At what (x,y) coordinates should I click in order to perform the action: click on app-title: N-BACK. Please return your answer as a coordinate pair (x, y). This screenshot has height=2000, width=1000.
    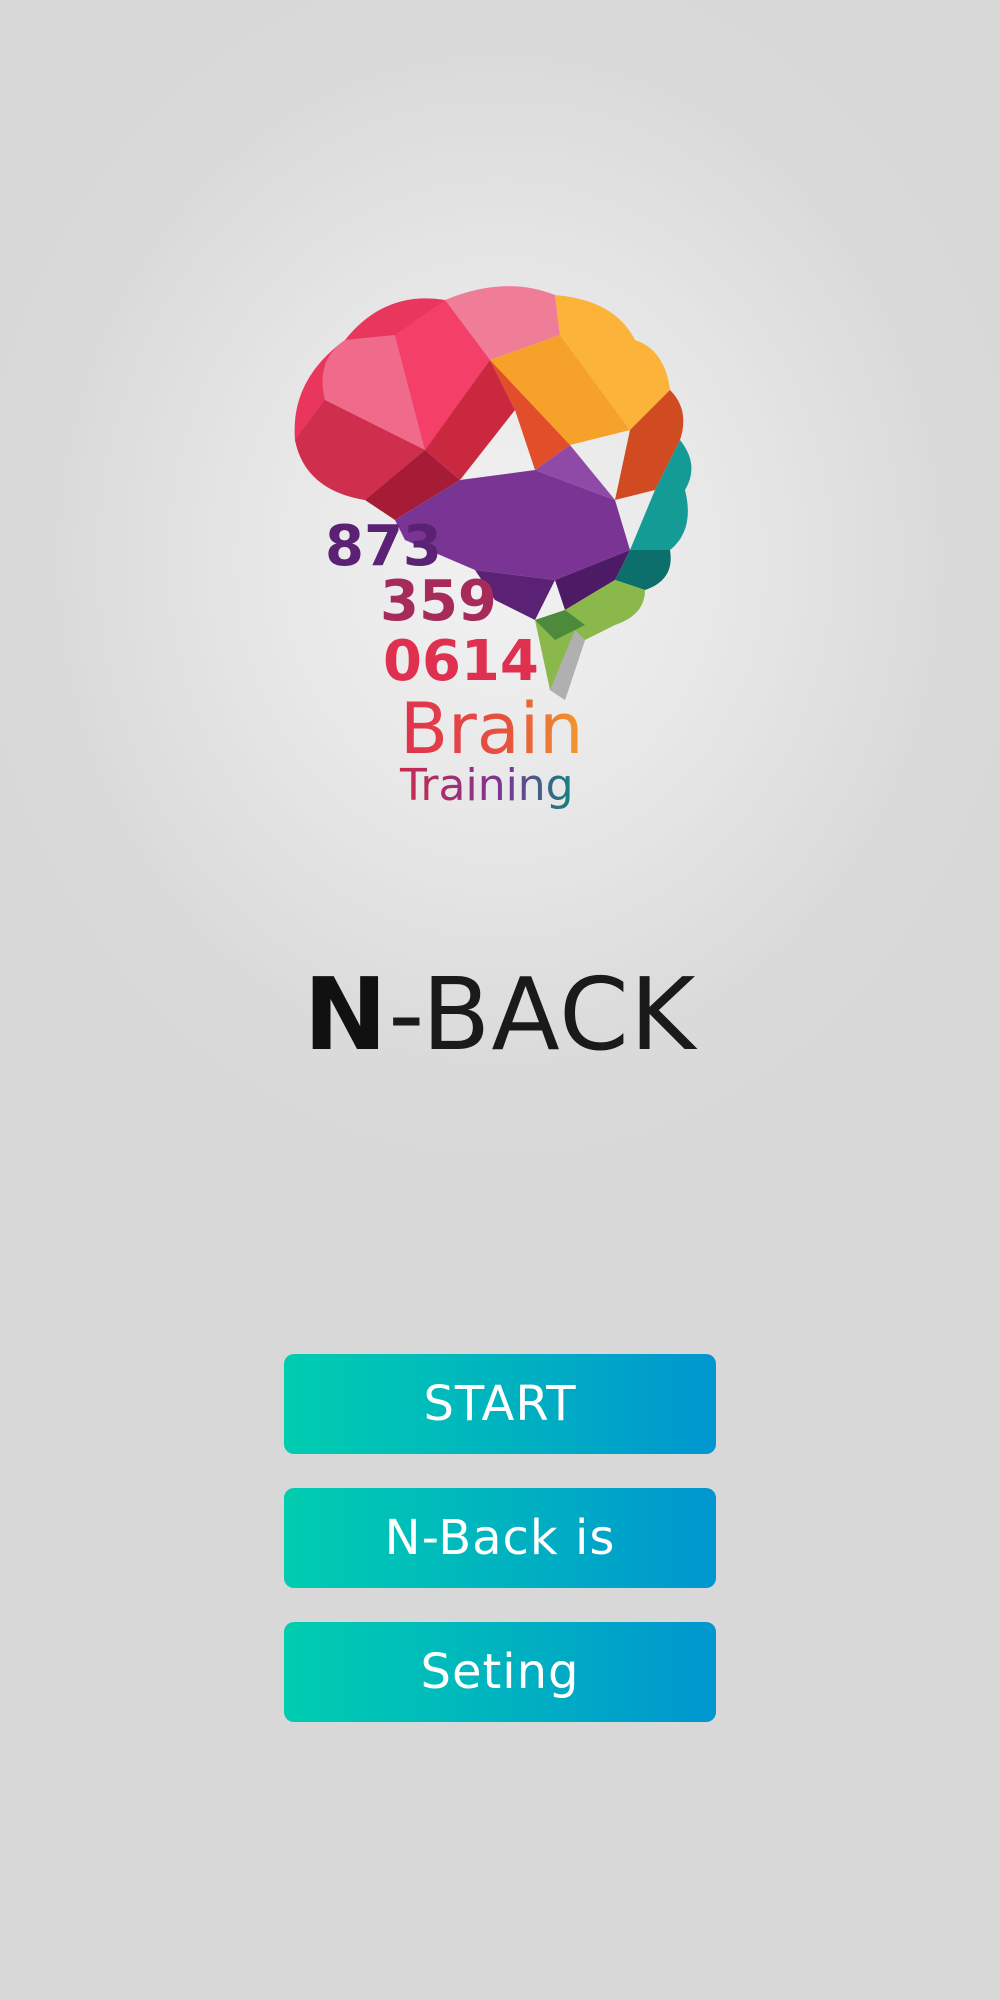
    Looking at the image, I should click on (500, 1015).